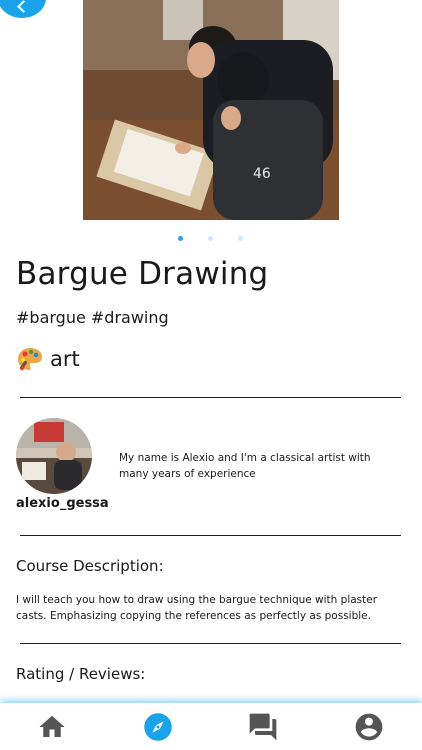 The height and width of the screenshot is (750, 422). I want to click on avatar-photo, so click(54, 456).